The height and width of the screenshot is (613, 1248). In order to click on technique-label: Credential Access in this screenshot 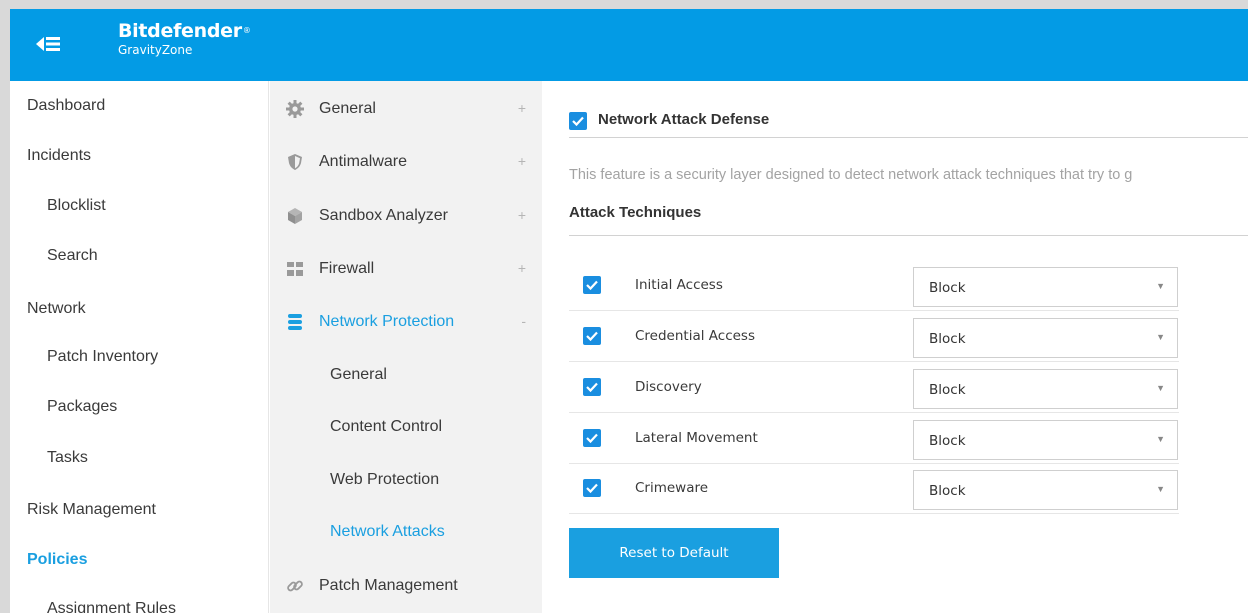, I will do `click(695, 336)`.